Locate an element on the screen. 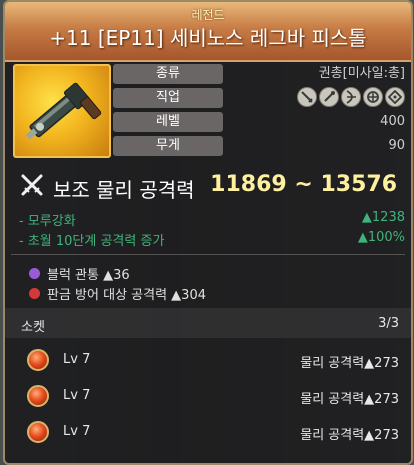  socket-count: 3/3 is located at coordinates (388, 323).